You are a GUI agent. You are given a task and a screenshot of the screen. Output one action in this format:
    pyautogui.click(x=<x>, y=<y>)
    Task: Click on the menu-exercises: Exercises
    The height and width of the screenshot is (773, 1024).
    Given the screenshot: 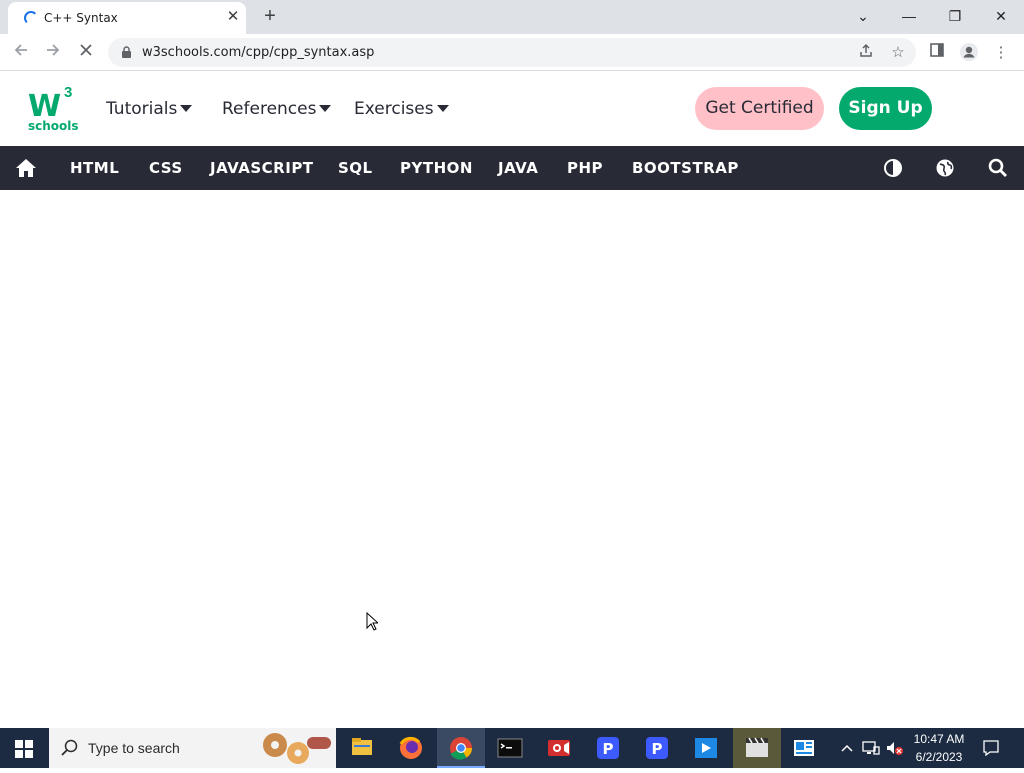 What is the action you would take?
    pyautogui.click(x=401, y=109)
    